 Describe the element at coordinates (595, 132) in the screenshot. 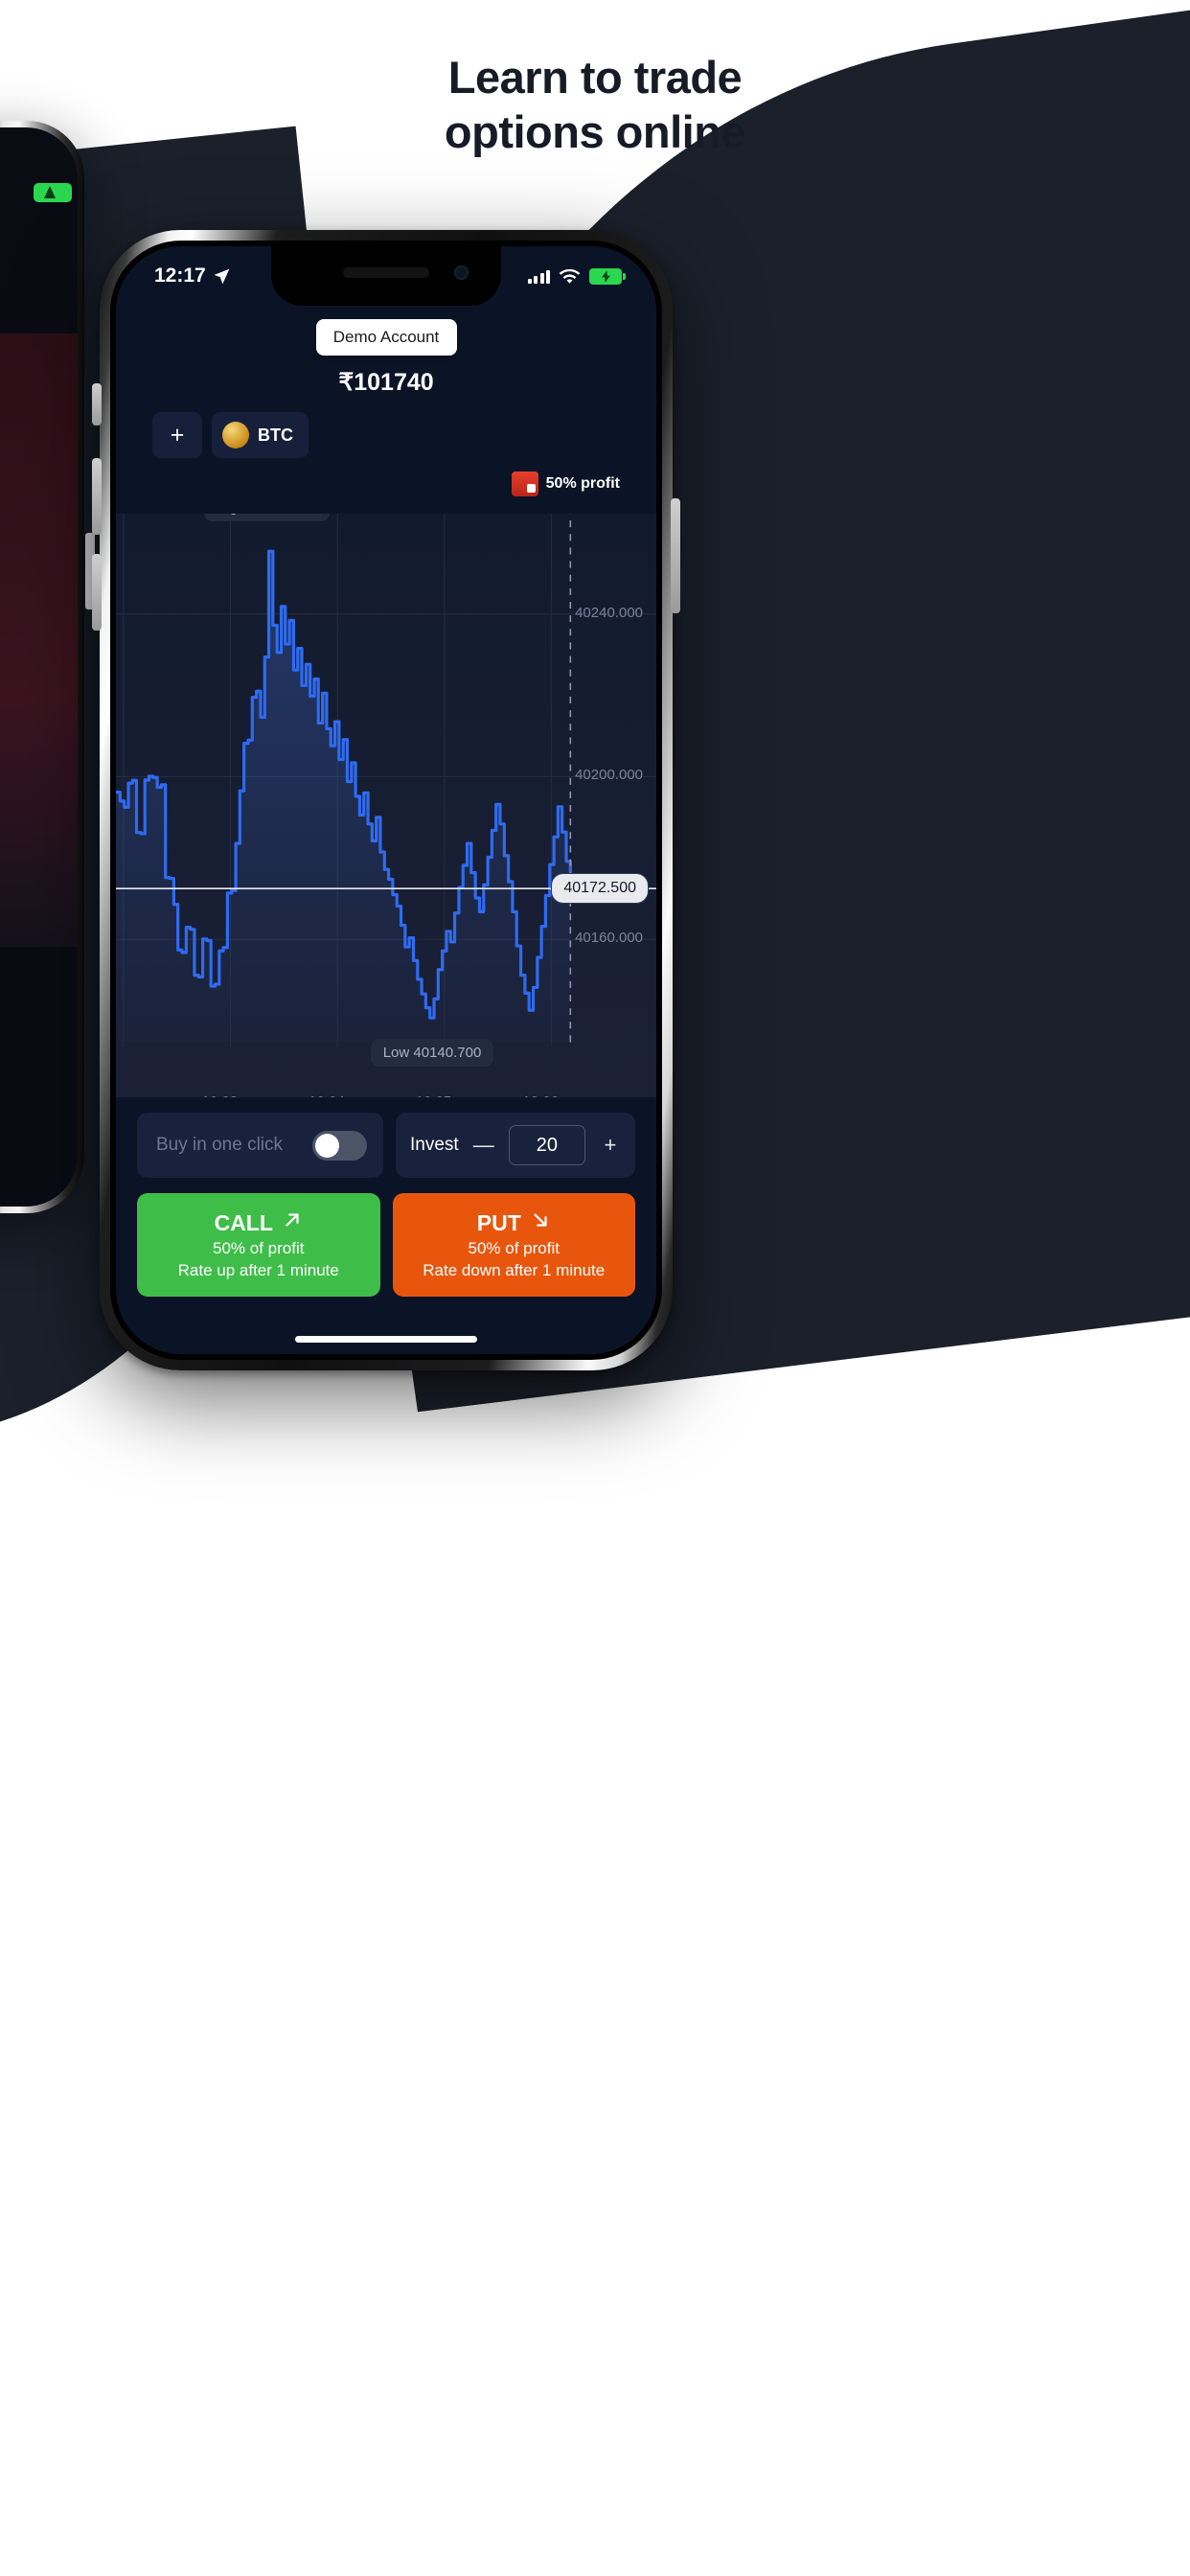

I see `page-title-line2: options online` at that location.